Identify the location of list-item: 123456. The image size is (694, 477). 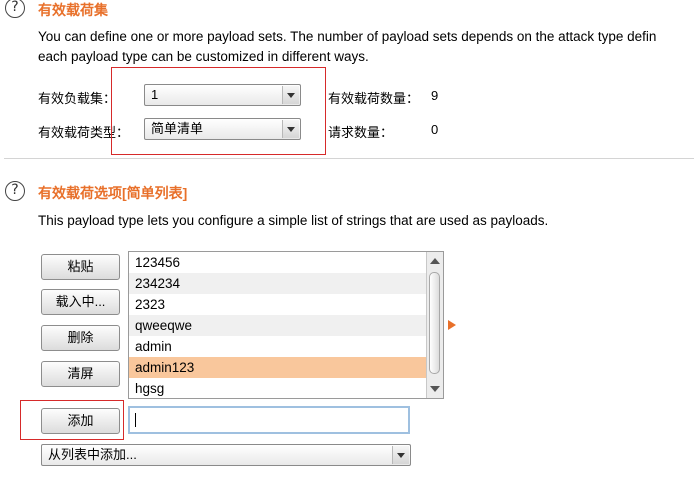
(278, 262).